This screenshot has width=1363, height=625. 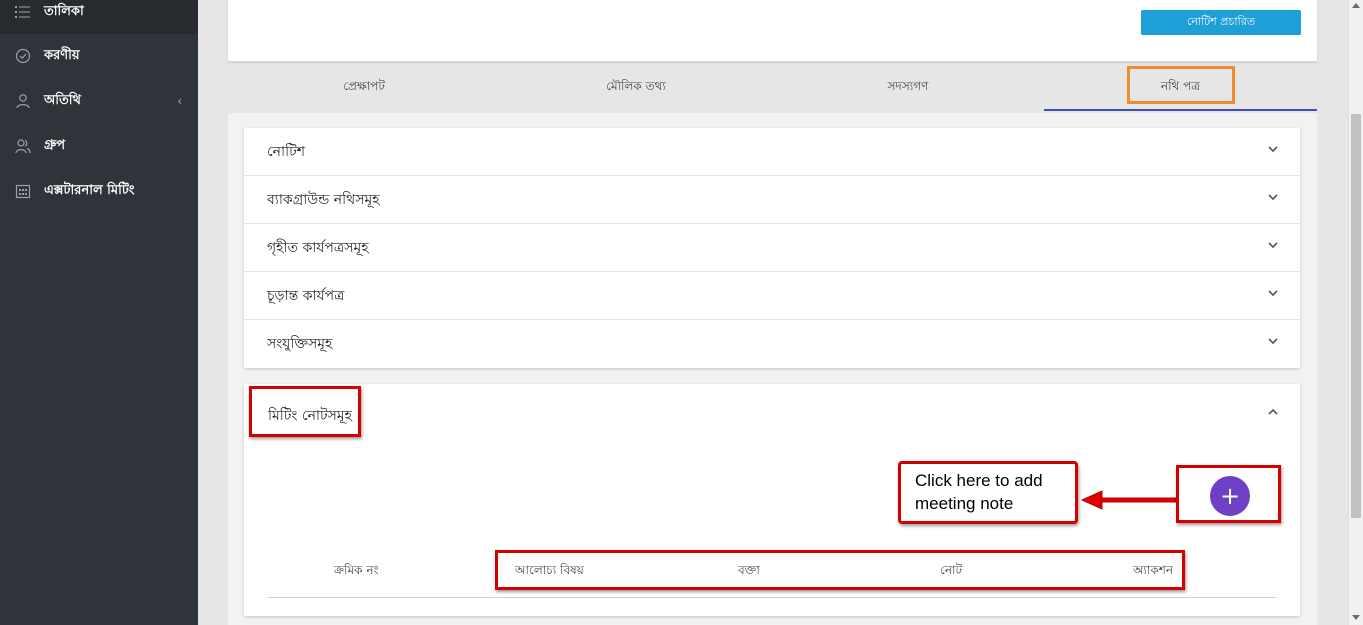 I want to click on tab-members: সদস্যগণ, so click(x=908, y=88).